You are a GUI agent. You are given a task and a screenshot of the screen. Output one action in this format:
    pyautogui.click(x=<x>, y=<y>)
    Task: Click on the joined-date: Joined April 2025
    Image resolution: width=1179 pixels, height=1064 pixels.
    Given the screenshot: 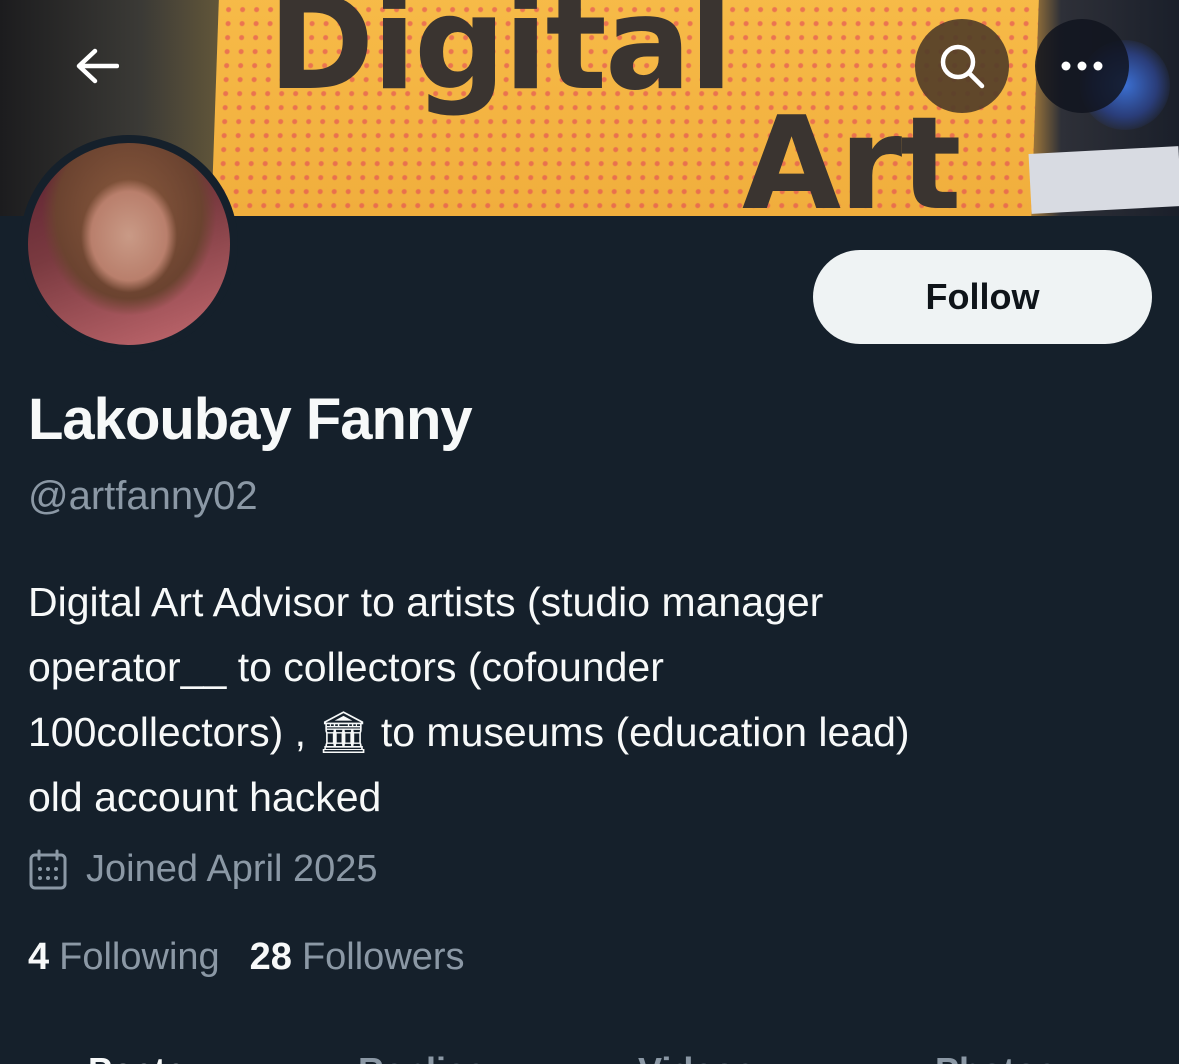 What is the action you would take?
    pyautogui.click(x=203, y=869)
    